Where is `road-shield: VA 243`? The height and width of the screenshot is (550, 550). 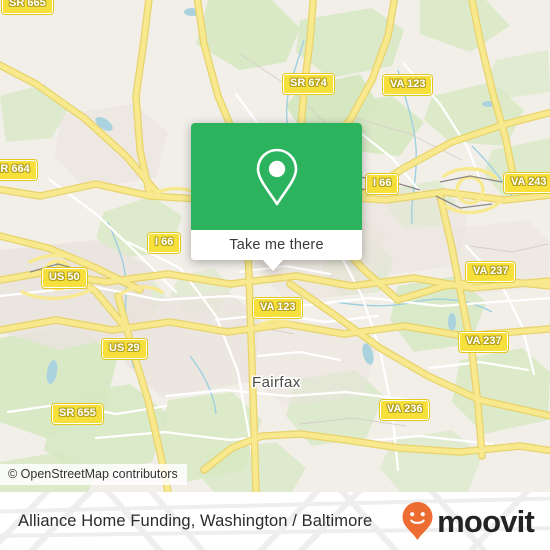 road-shield: VA 243 is located at coordinates (527, 183).